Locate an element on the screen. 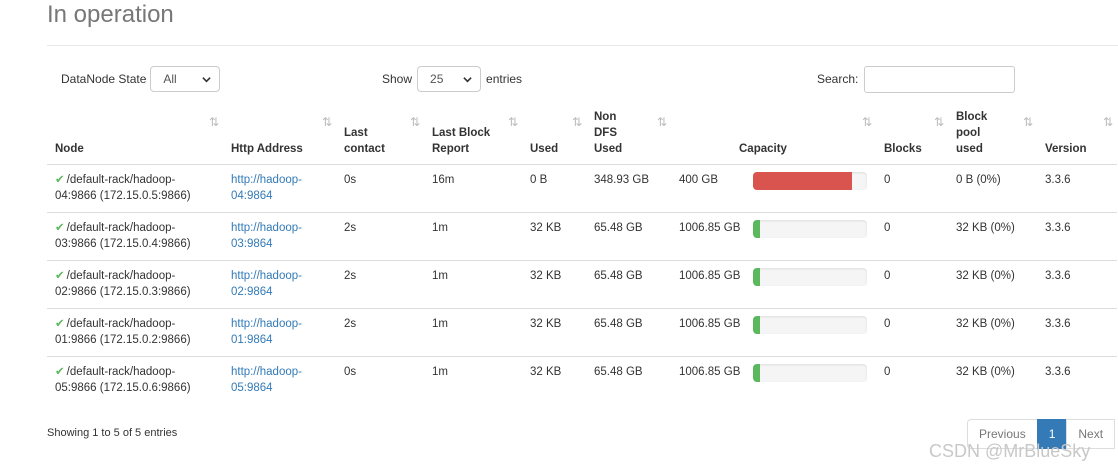 This screenshot has height=472, width=1118. http-cell: http://hadoop-05:9864 is located at coordinates (279, 380).